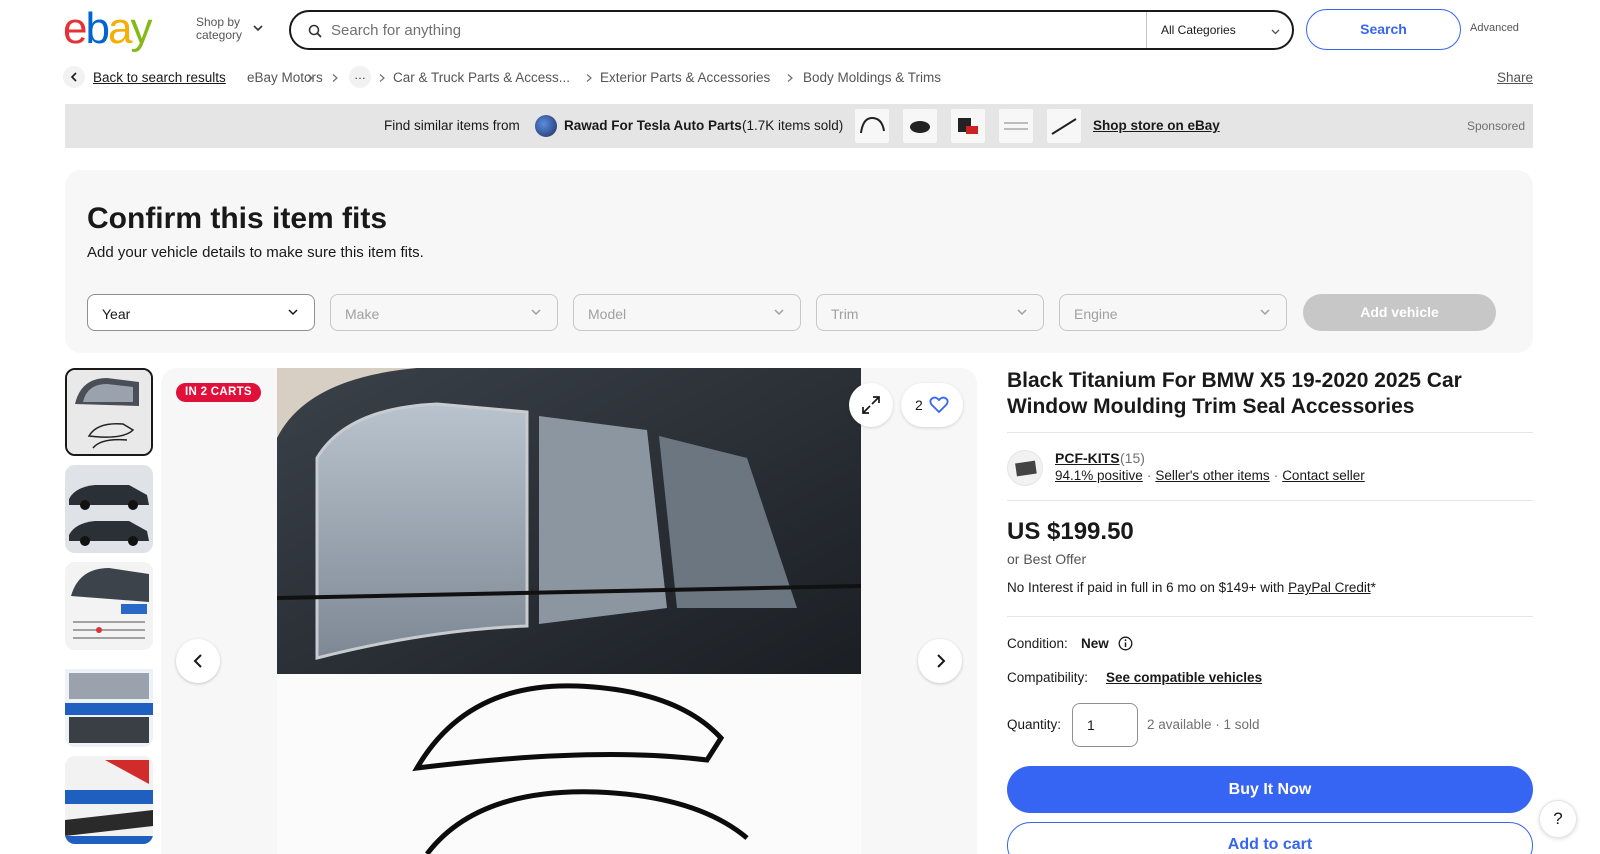  Describe the element at coordinates (1323, 475) in the screenshot. I see `contact-seller-link: Contact seller` at that location.